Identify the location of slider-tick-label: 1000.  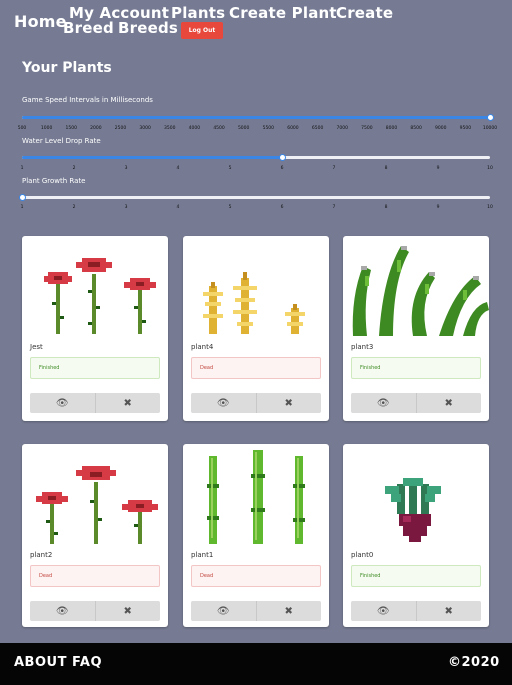
(46, 128).